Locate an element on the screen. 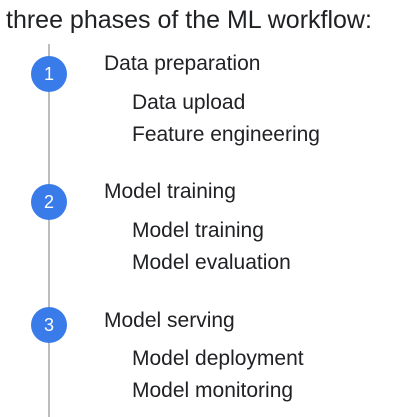 This screenshot has width=404, height=417. phase-title: Model training is located at coordinates (170, 191).